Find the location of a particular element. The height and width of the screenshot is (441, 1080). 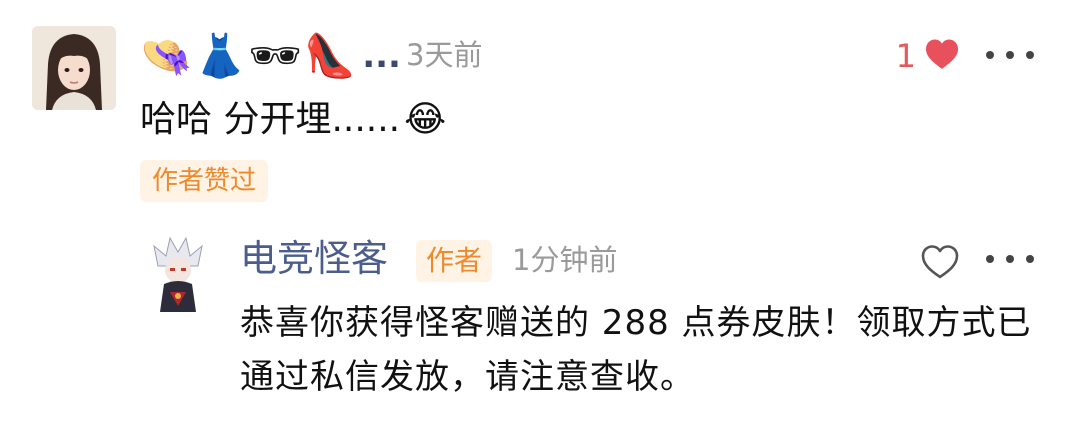

reply-like-button is located at coordinates (940, 262).